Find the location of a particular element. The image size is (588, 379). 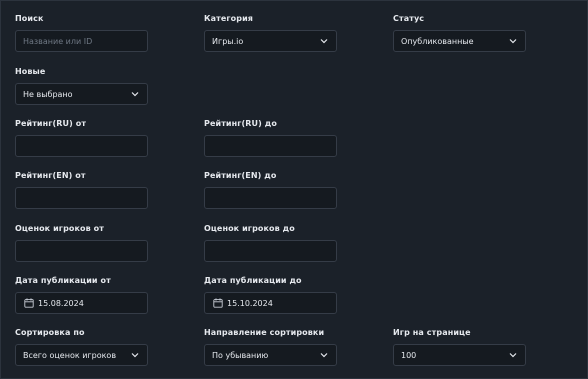

rating-ru-from-label: Рейтинг(RU) от is located at coordinates (51, 123).